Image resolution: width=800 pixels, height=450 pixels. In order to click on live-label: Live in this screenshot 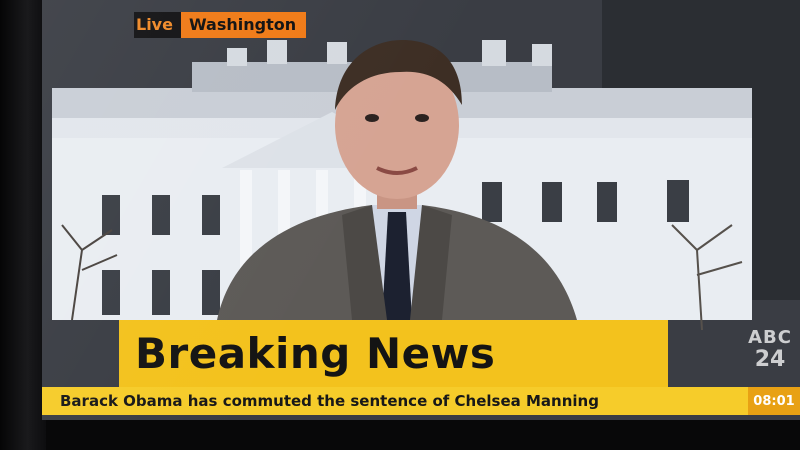, I will do `click(157, 25)`.